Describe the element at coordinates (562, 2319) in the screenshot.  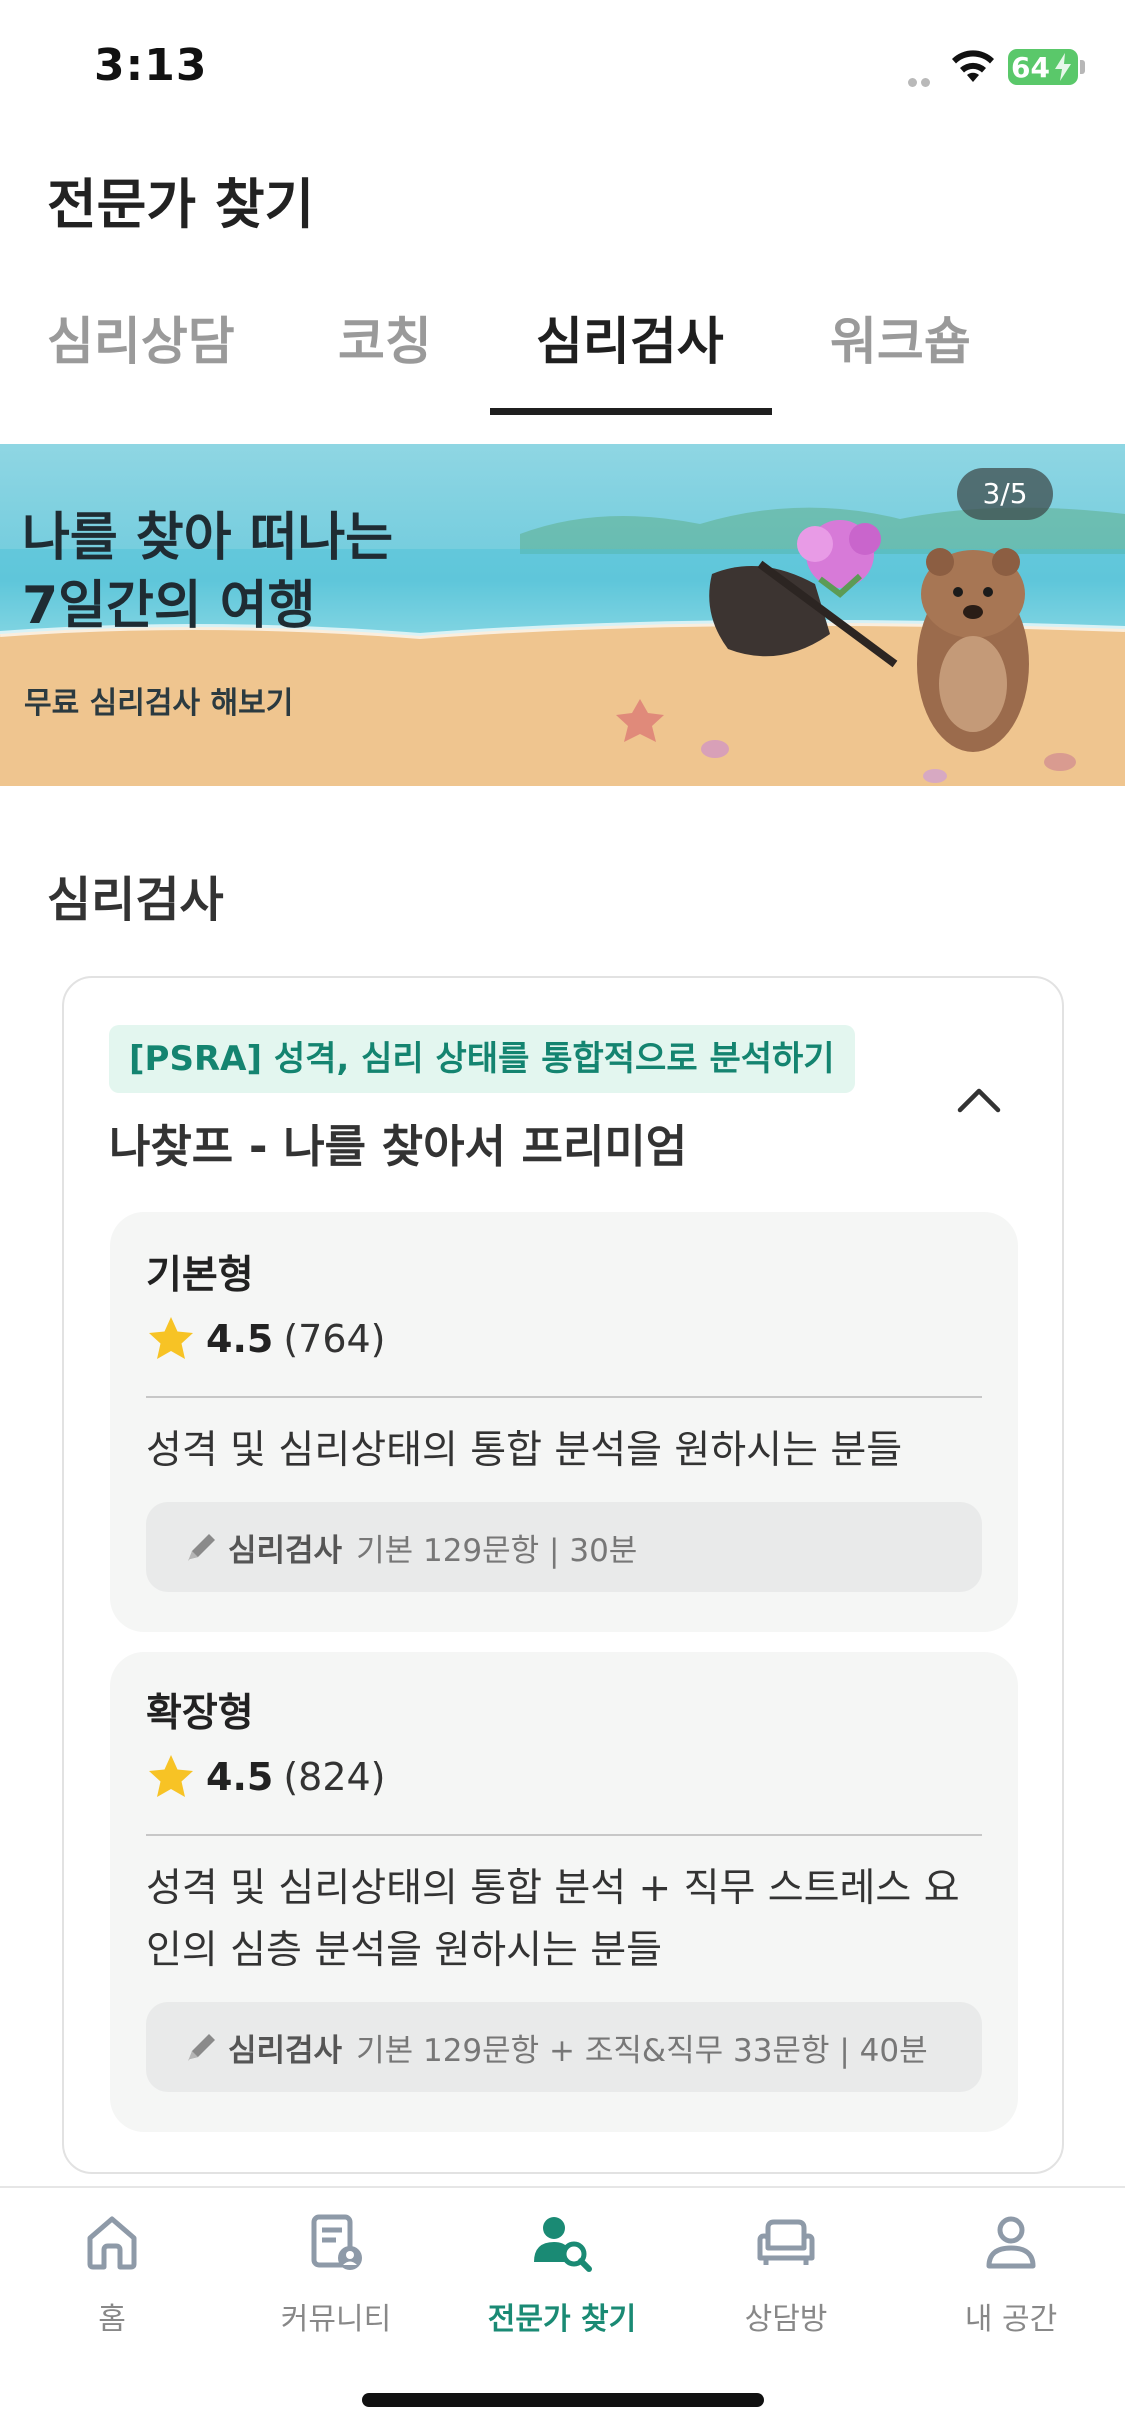
I see `nav-label: 전문가 찾기` at that location.